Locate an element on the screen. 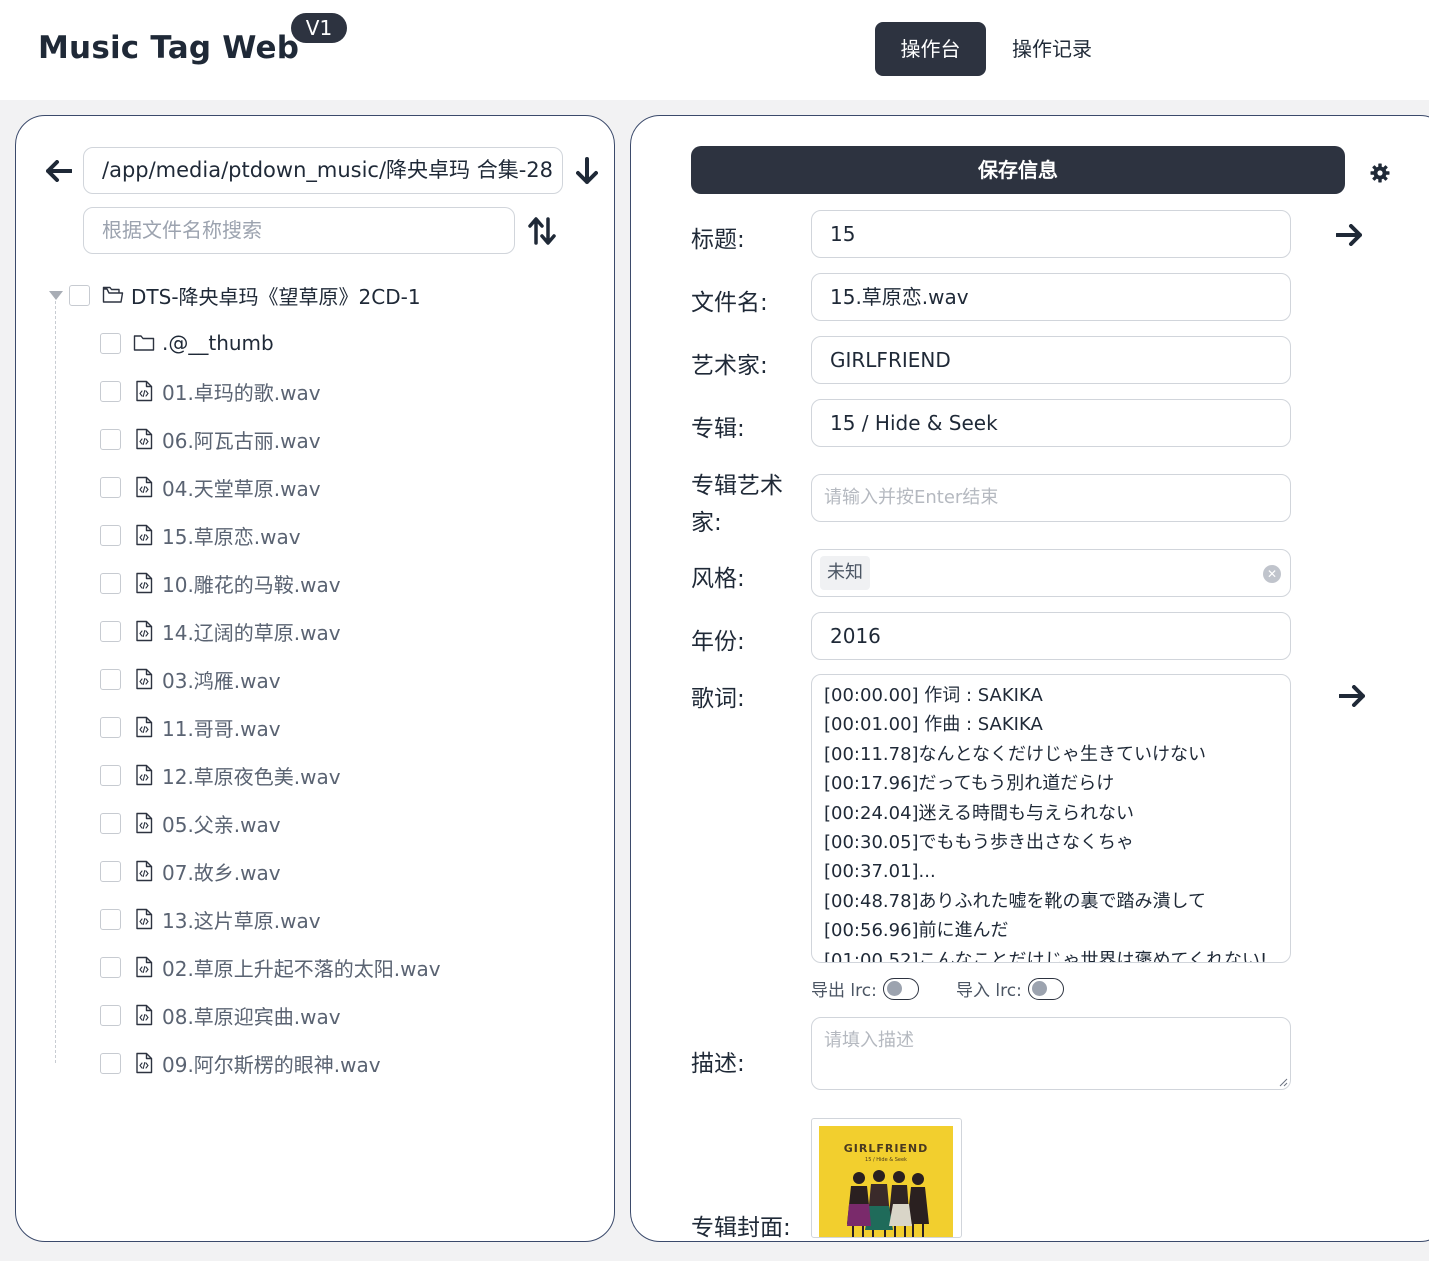 The height and width of the screenshot is (1261, 1429). resize-grip-icon is located at coordinates (1283, 1082).